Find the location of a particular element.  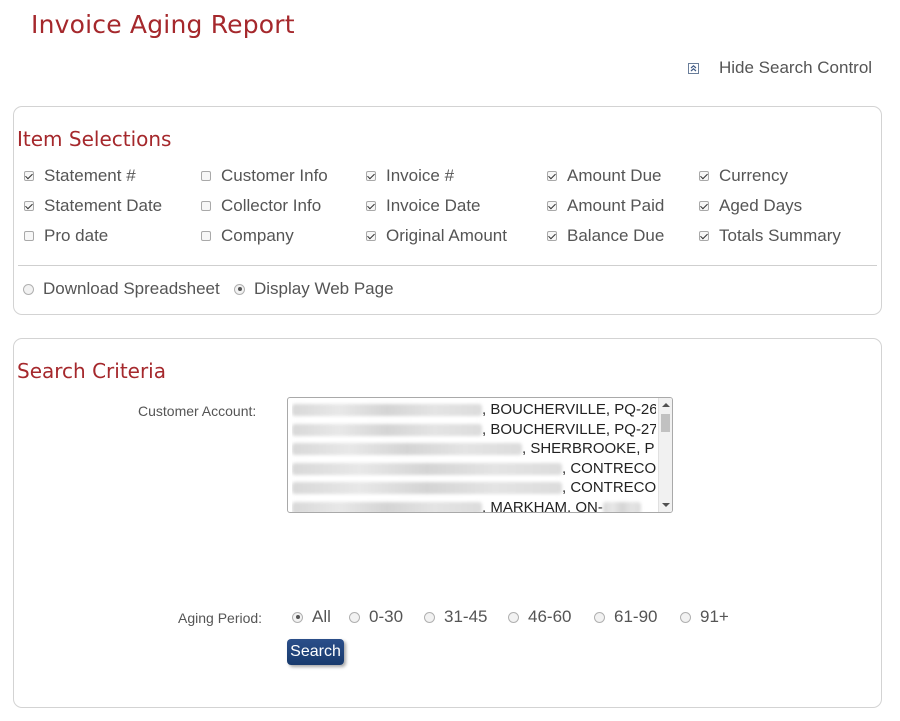

checkbox-label: Aged Days is located at coordinates (761, 205).